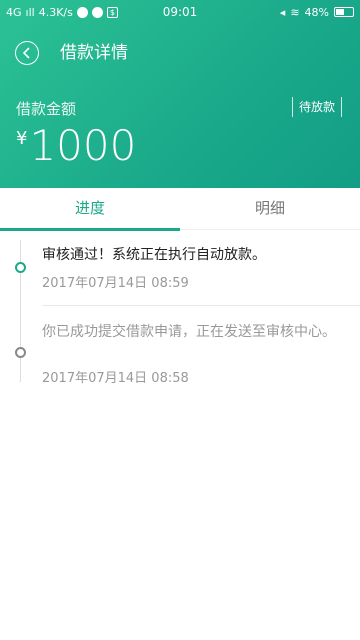 This screenshot has width=360, height=640. Describe the element at coordinates (22, 138) in the screenshot. I see `currency-symbol: ¥` at that location.